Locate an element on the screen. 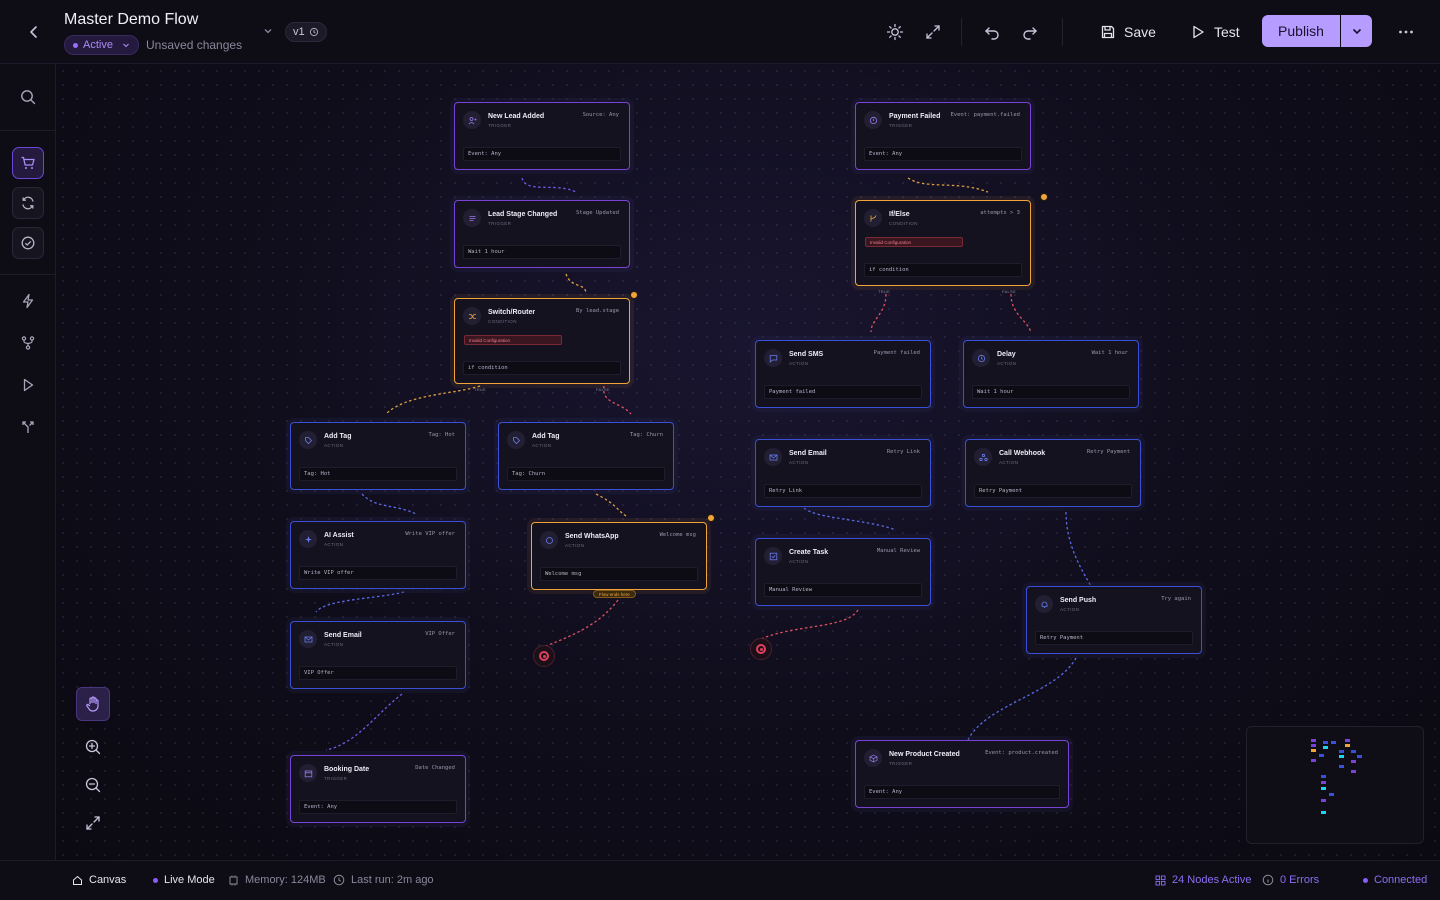 Image resolution: width=1440 pixels, height=900 pixels. fullscreen-button is located at coordinates (933, 32).